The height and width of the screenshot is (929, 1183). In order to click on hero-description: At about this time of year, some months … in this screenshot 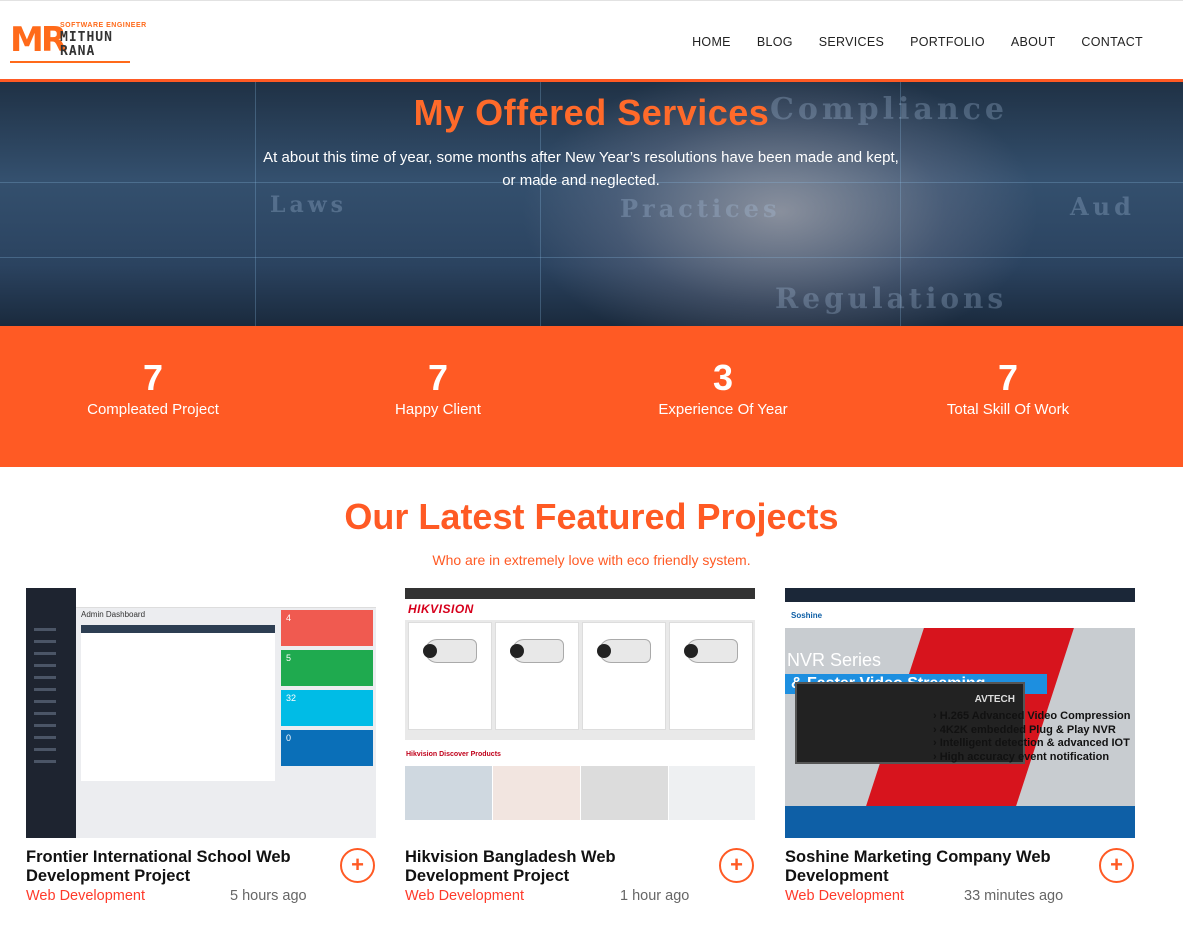, I will do `click(581, 169)`.